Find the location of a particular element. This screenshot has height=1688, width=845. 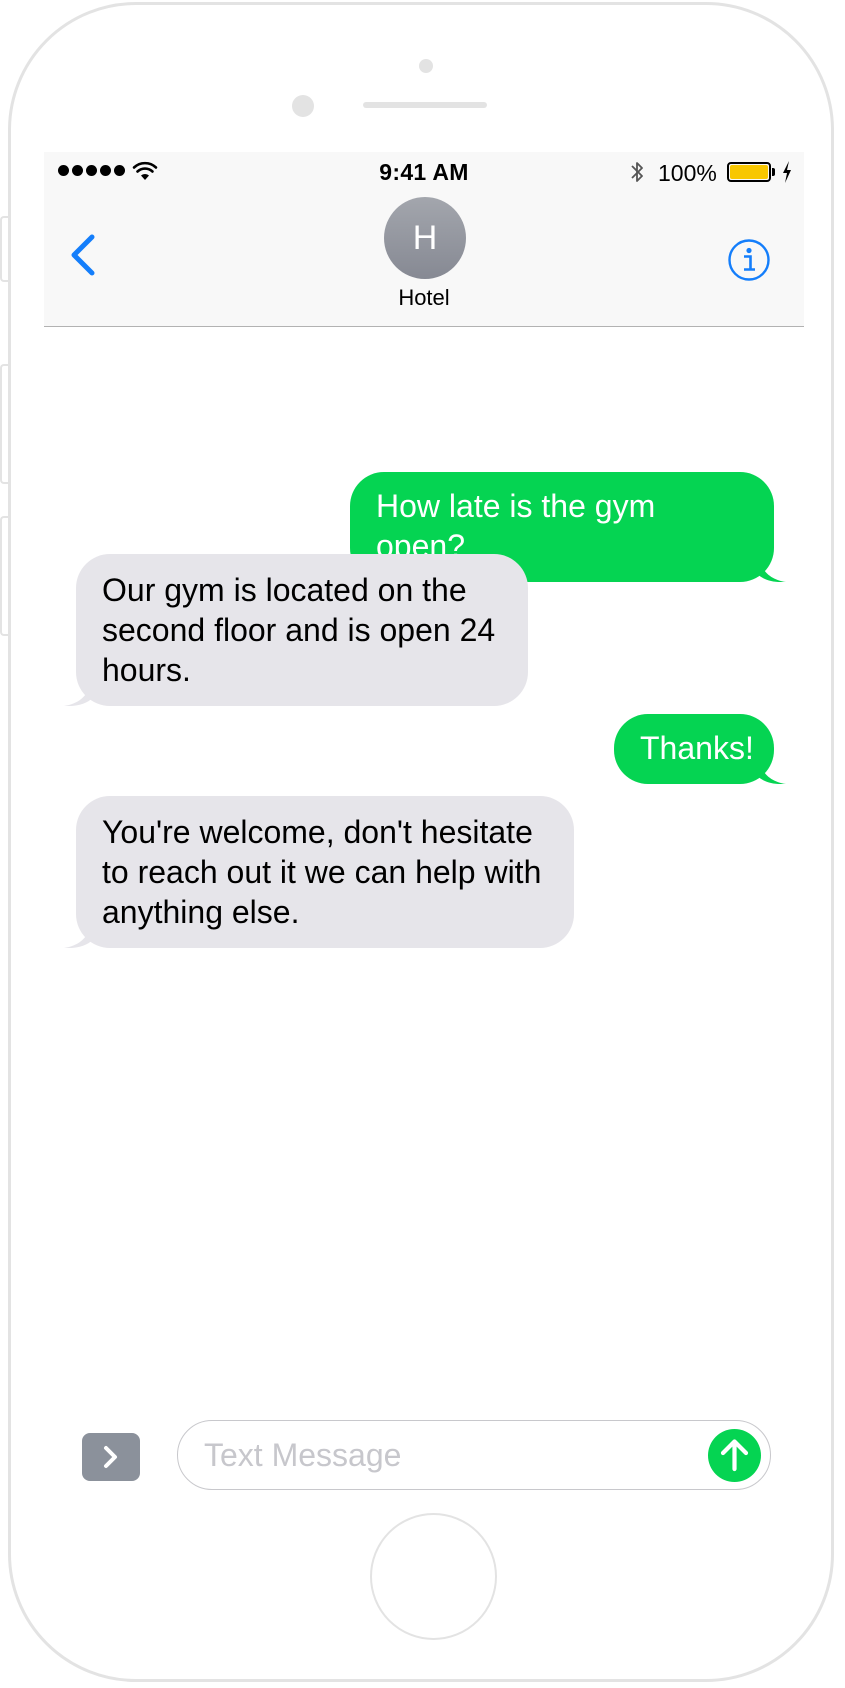

proximity-sensor is located at coordinates (426, 66).